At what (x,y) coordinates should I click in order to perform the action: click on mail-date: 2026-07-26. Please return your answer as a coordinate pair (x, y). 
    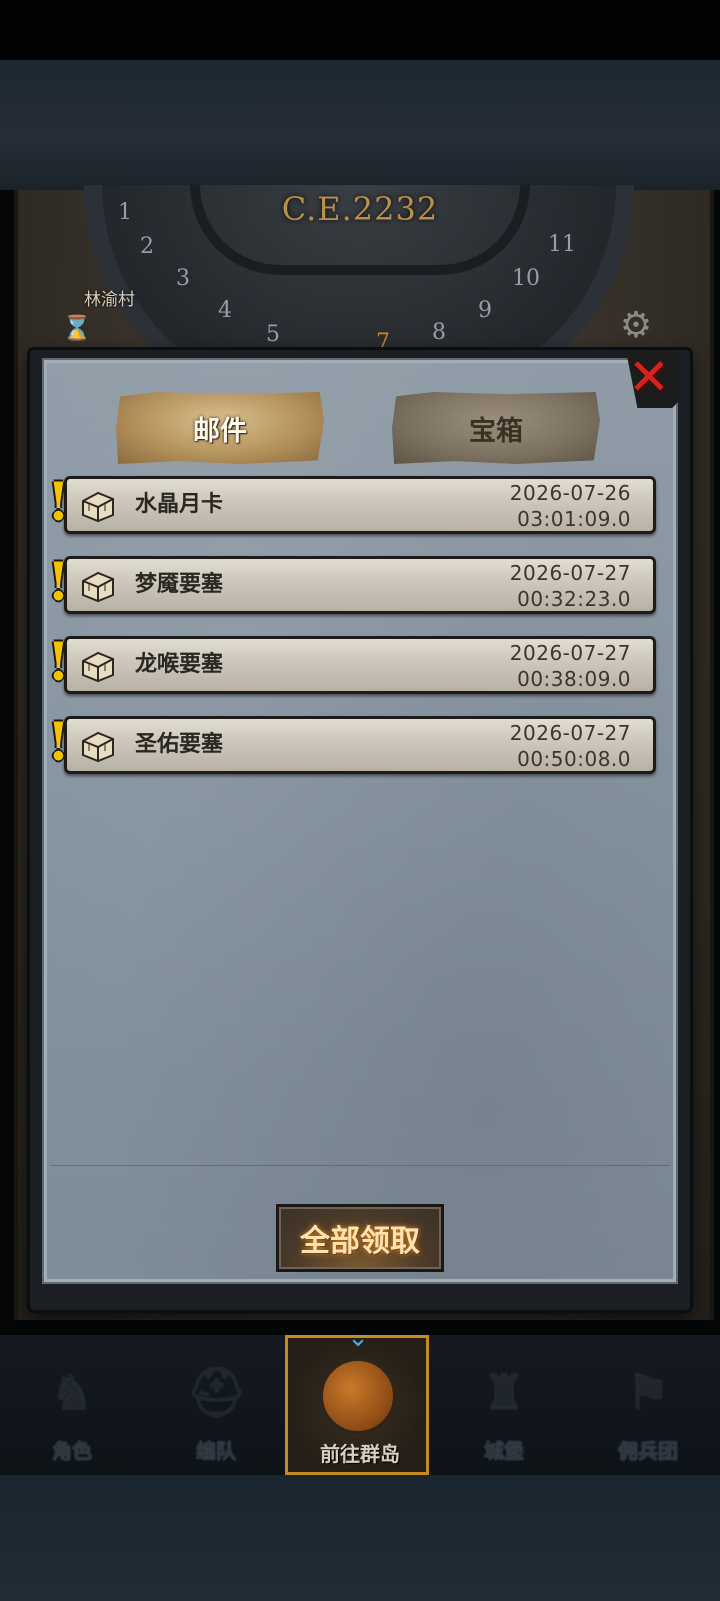
    Looking at the image, I should click on (570, 493).